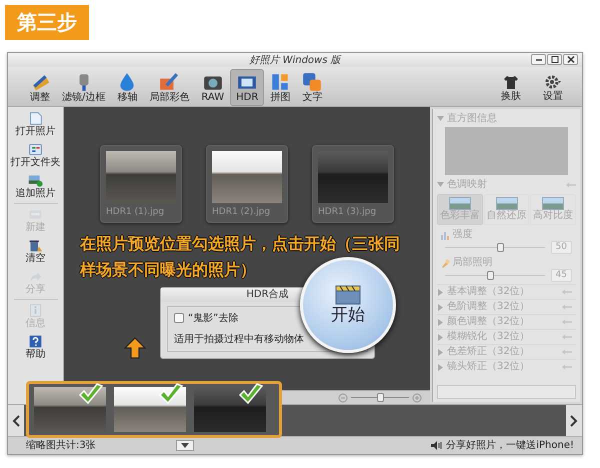  I want to click on sidebar-button: 帮助, so click(36, 347).